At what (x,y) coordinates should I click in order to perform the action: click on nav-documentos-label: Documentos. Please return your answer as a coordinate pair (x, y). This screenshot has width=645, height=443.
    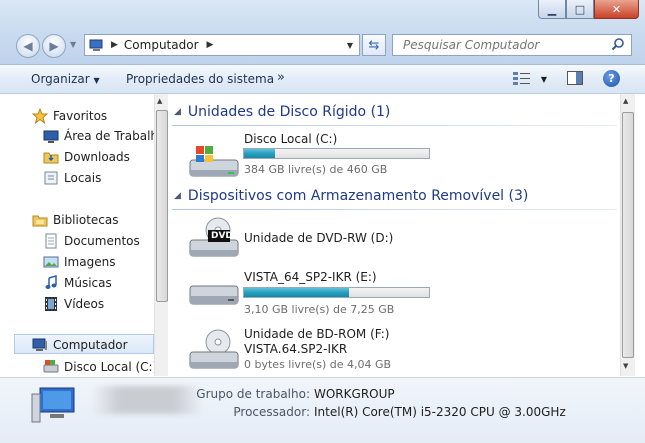
    Looking at the image, I should click on (102, 241).